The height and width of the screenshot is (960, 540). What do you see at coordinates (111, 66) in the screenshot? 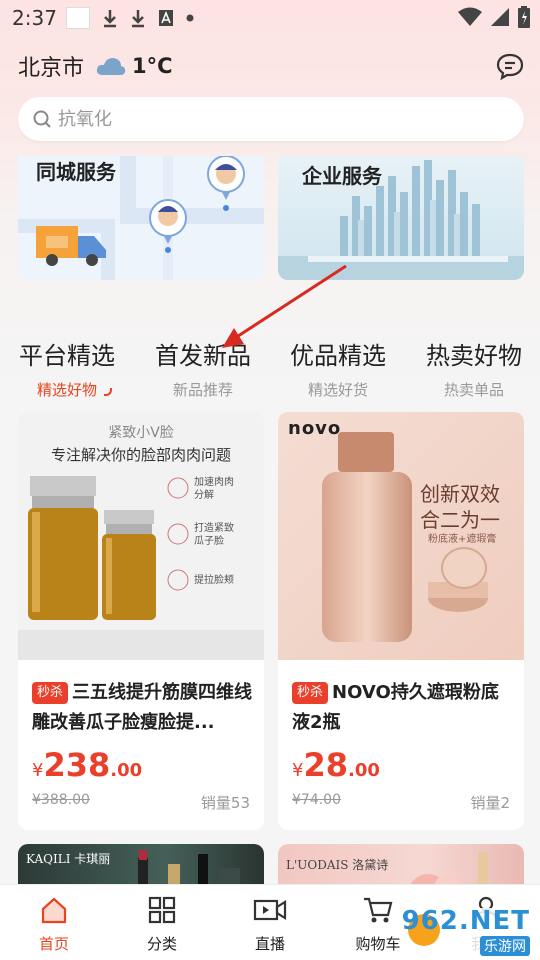
I see `cloud-icon` at bounding box center [111, 66].